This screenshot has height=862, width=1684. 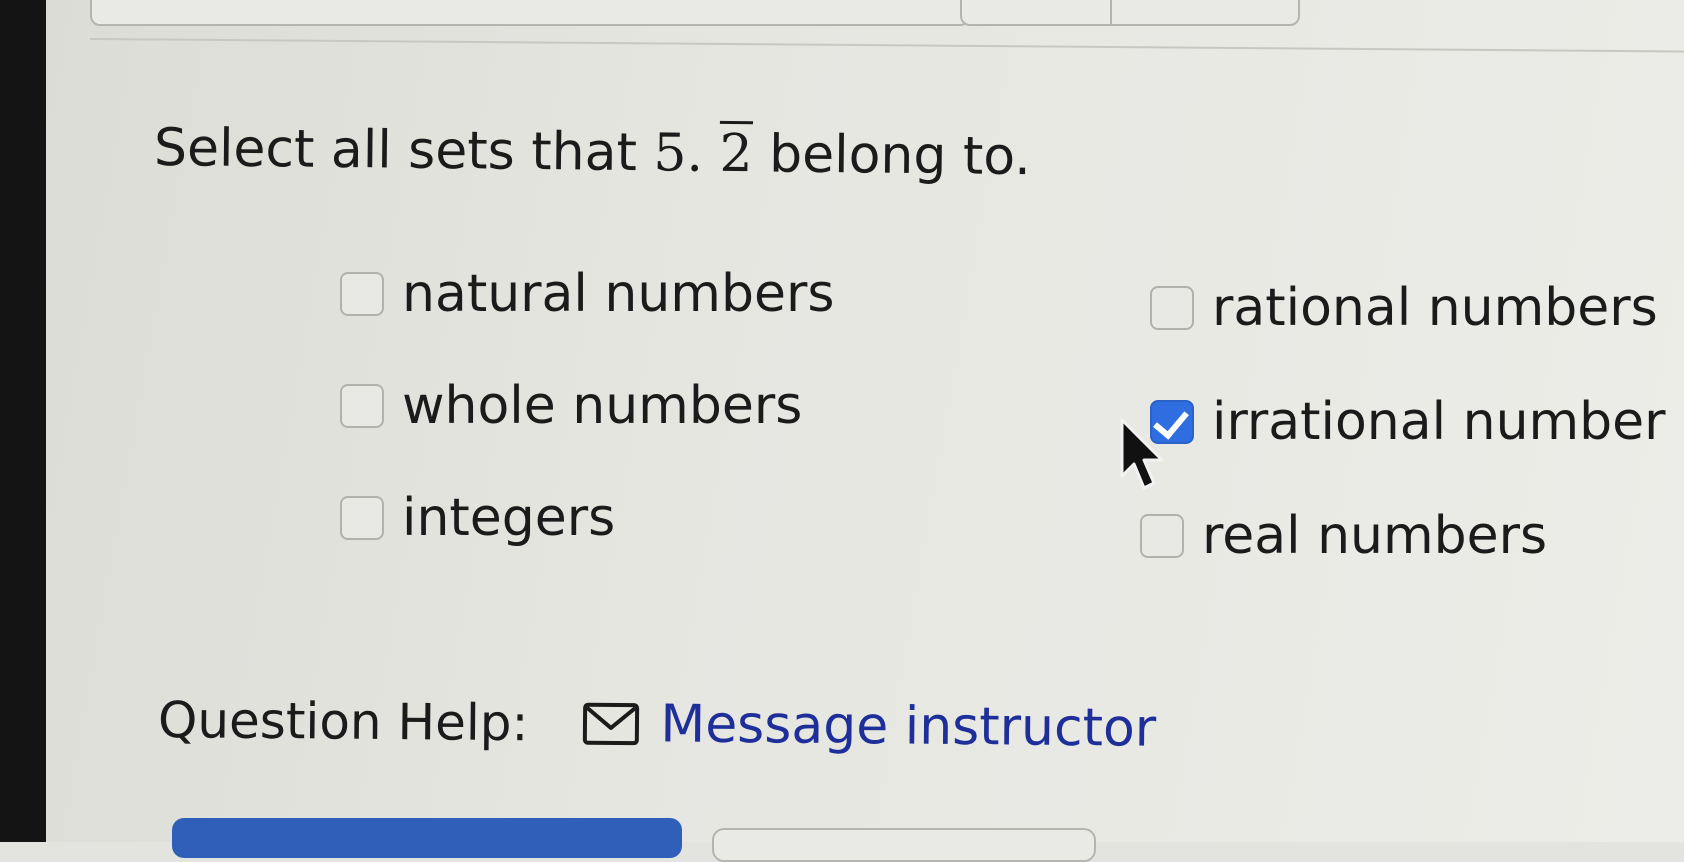 I want to click on question-help: Question Help: Message instructor, so click(x=657, y=724).